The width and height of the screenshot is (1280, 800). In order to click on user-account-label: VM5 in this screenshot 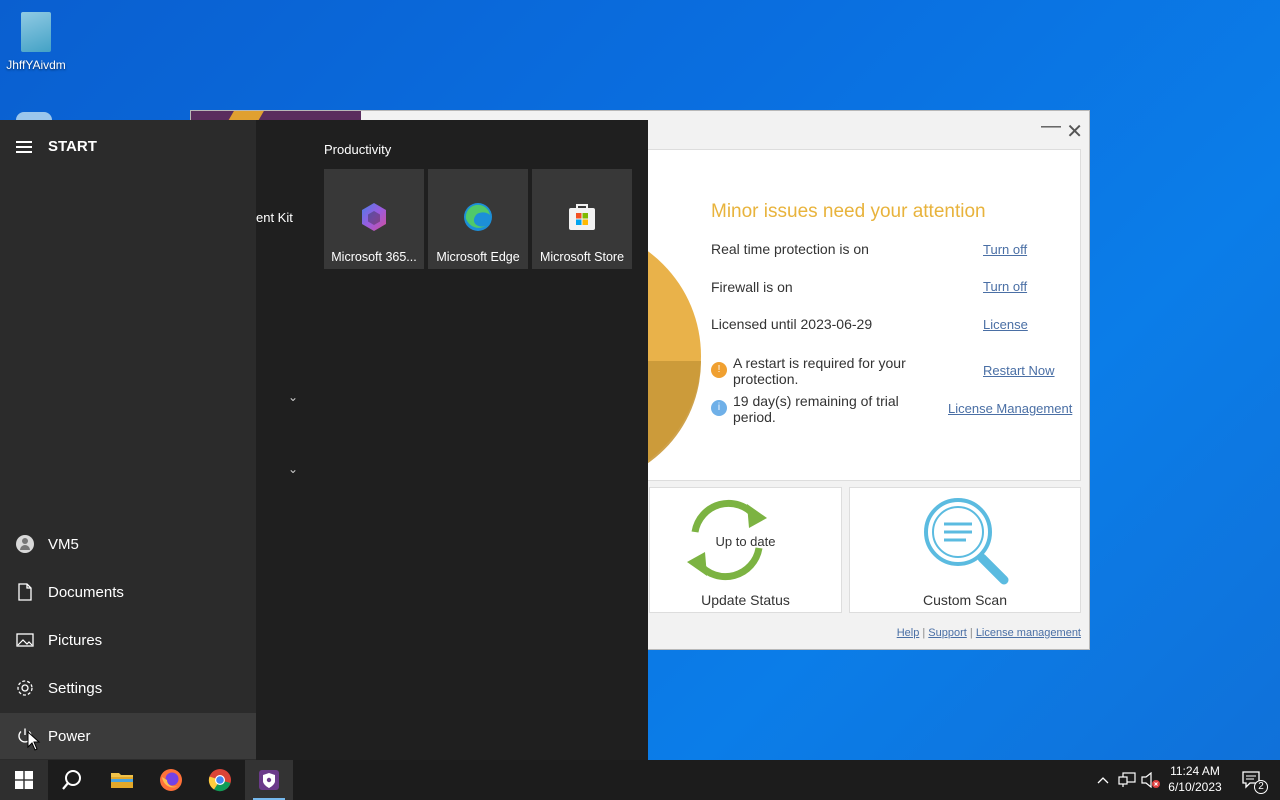, I will do `click(63, 544)`.